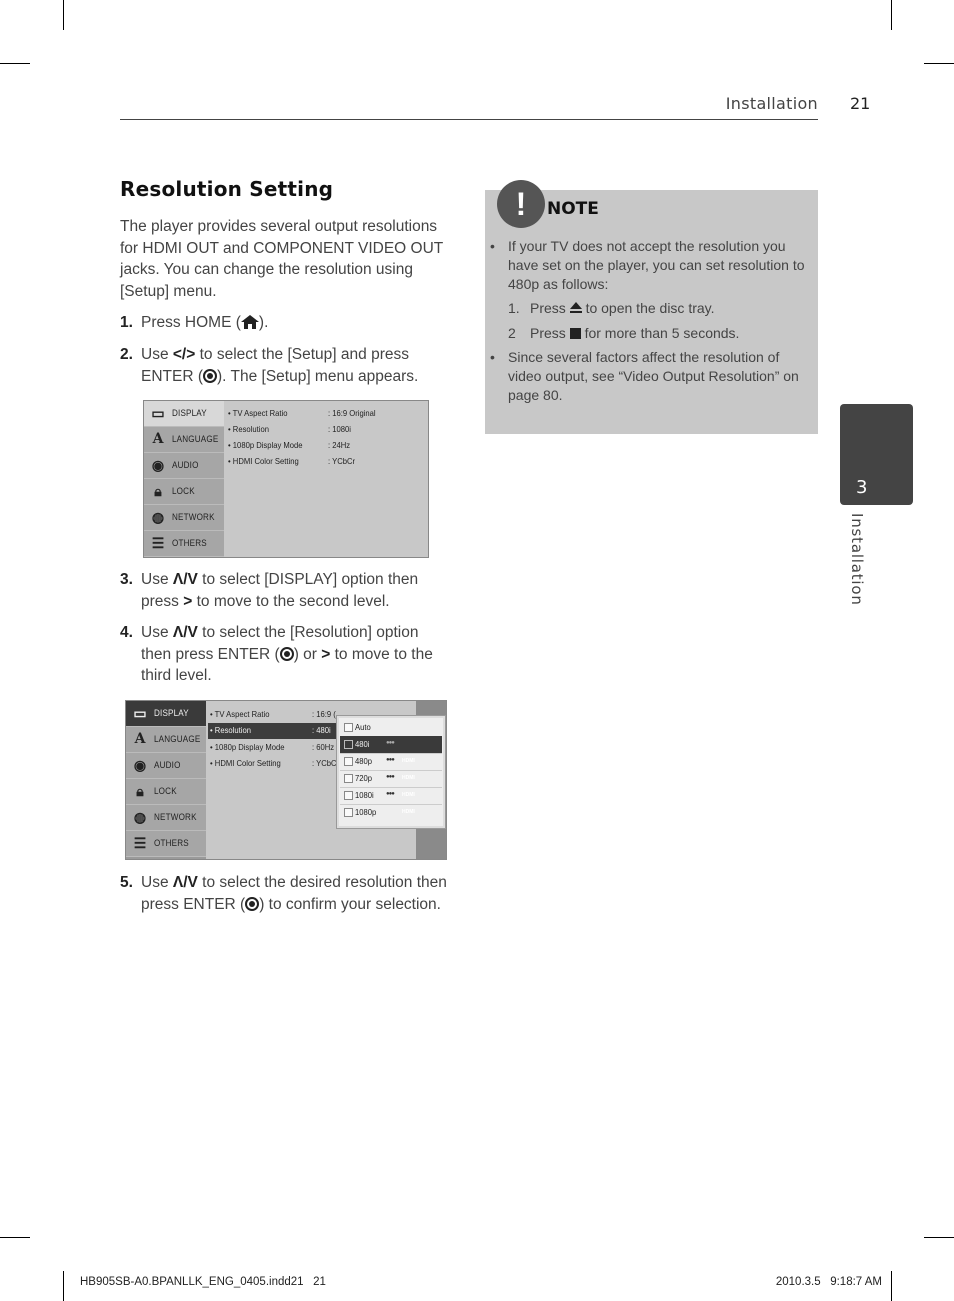  I want to click on step-number: 5., so click(126, 882).